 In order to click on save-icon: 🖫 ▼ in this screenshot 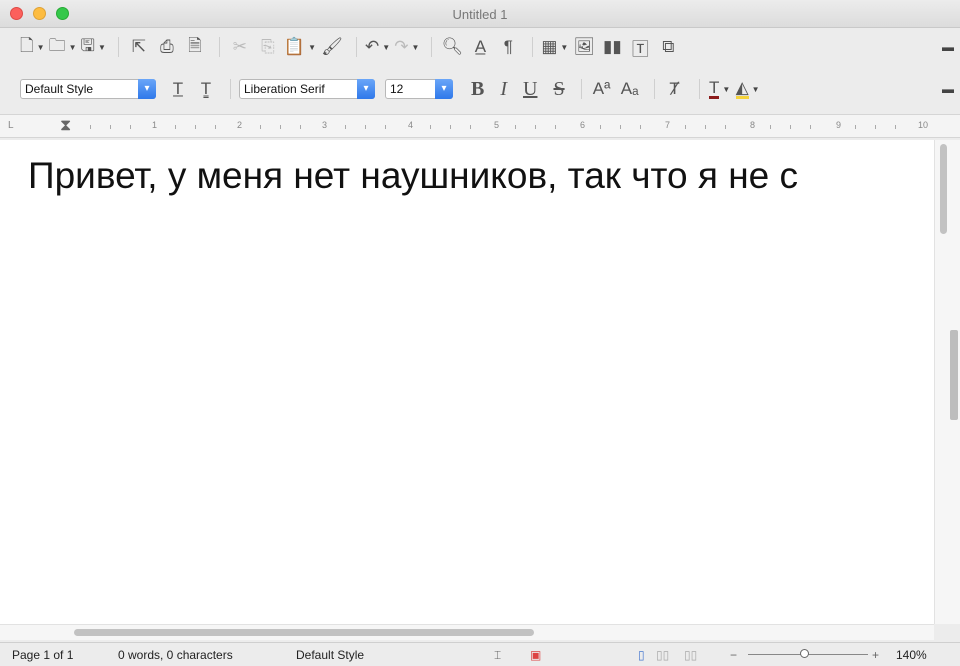, I will do `click(93, 47)`.